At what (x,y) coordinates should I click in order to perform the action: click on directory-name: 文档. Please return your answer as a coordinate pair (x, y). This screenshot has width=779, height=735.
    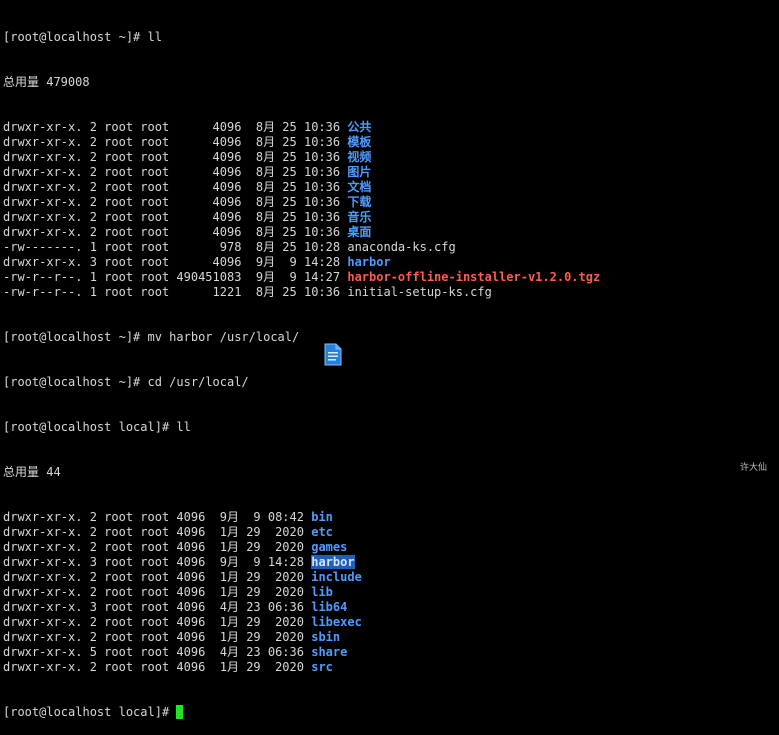
    Looking at the image, I should click on (359, 187).